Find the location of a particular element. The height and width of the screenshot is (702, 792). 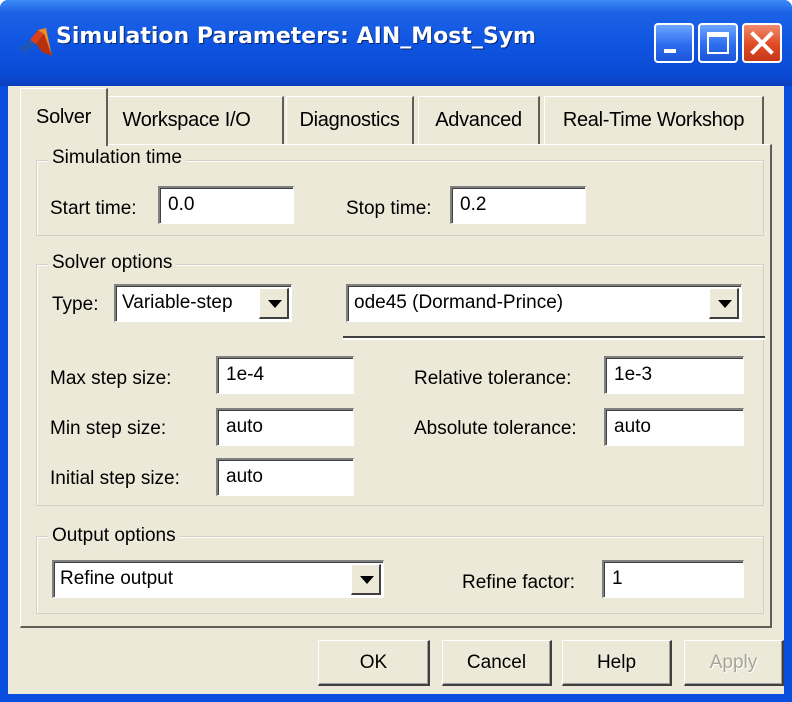

maximize-icon is located at coordinates (718, 43).